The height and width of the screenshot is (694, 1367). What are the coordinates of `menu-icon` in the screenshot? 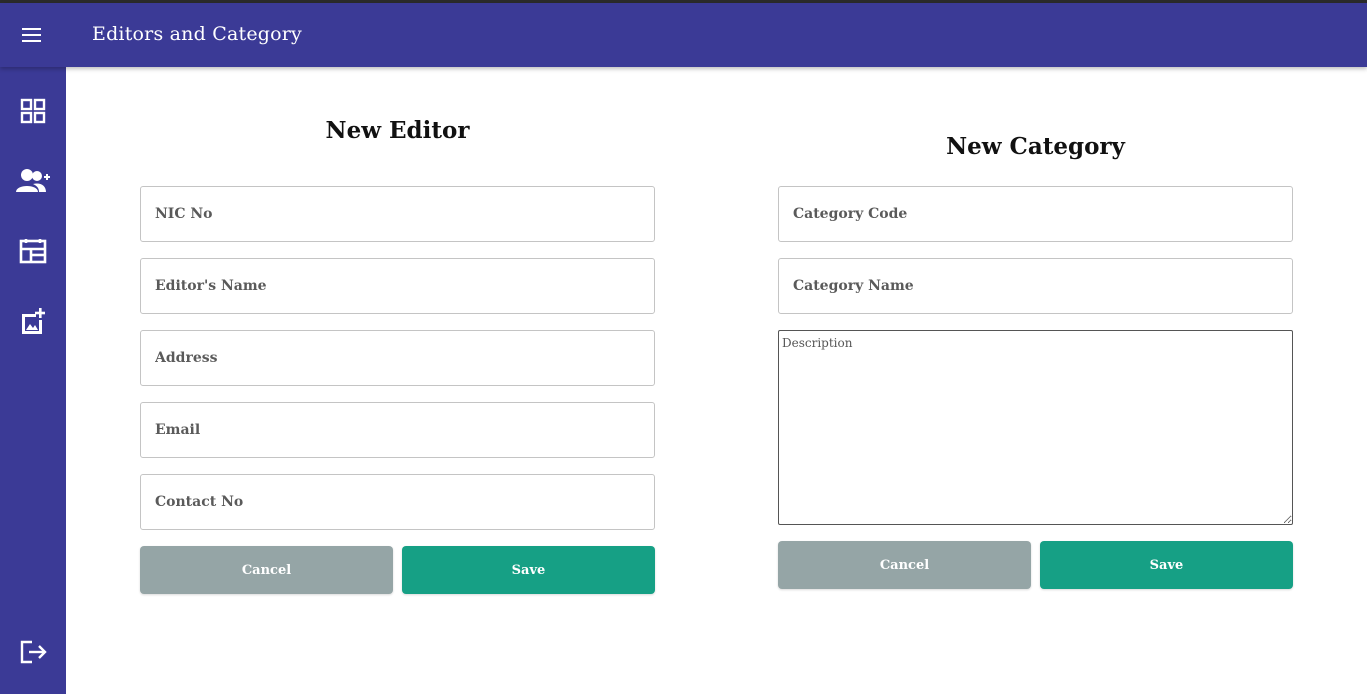 It's located at (32, 35).